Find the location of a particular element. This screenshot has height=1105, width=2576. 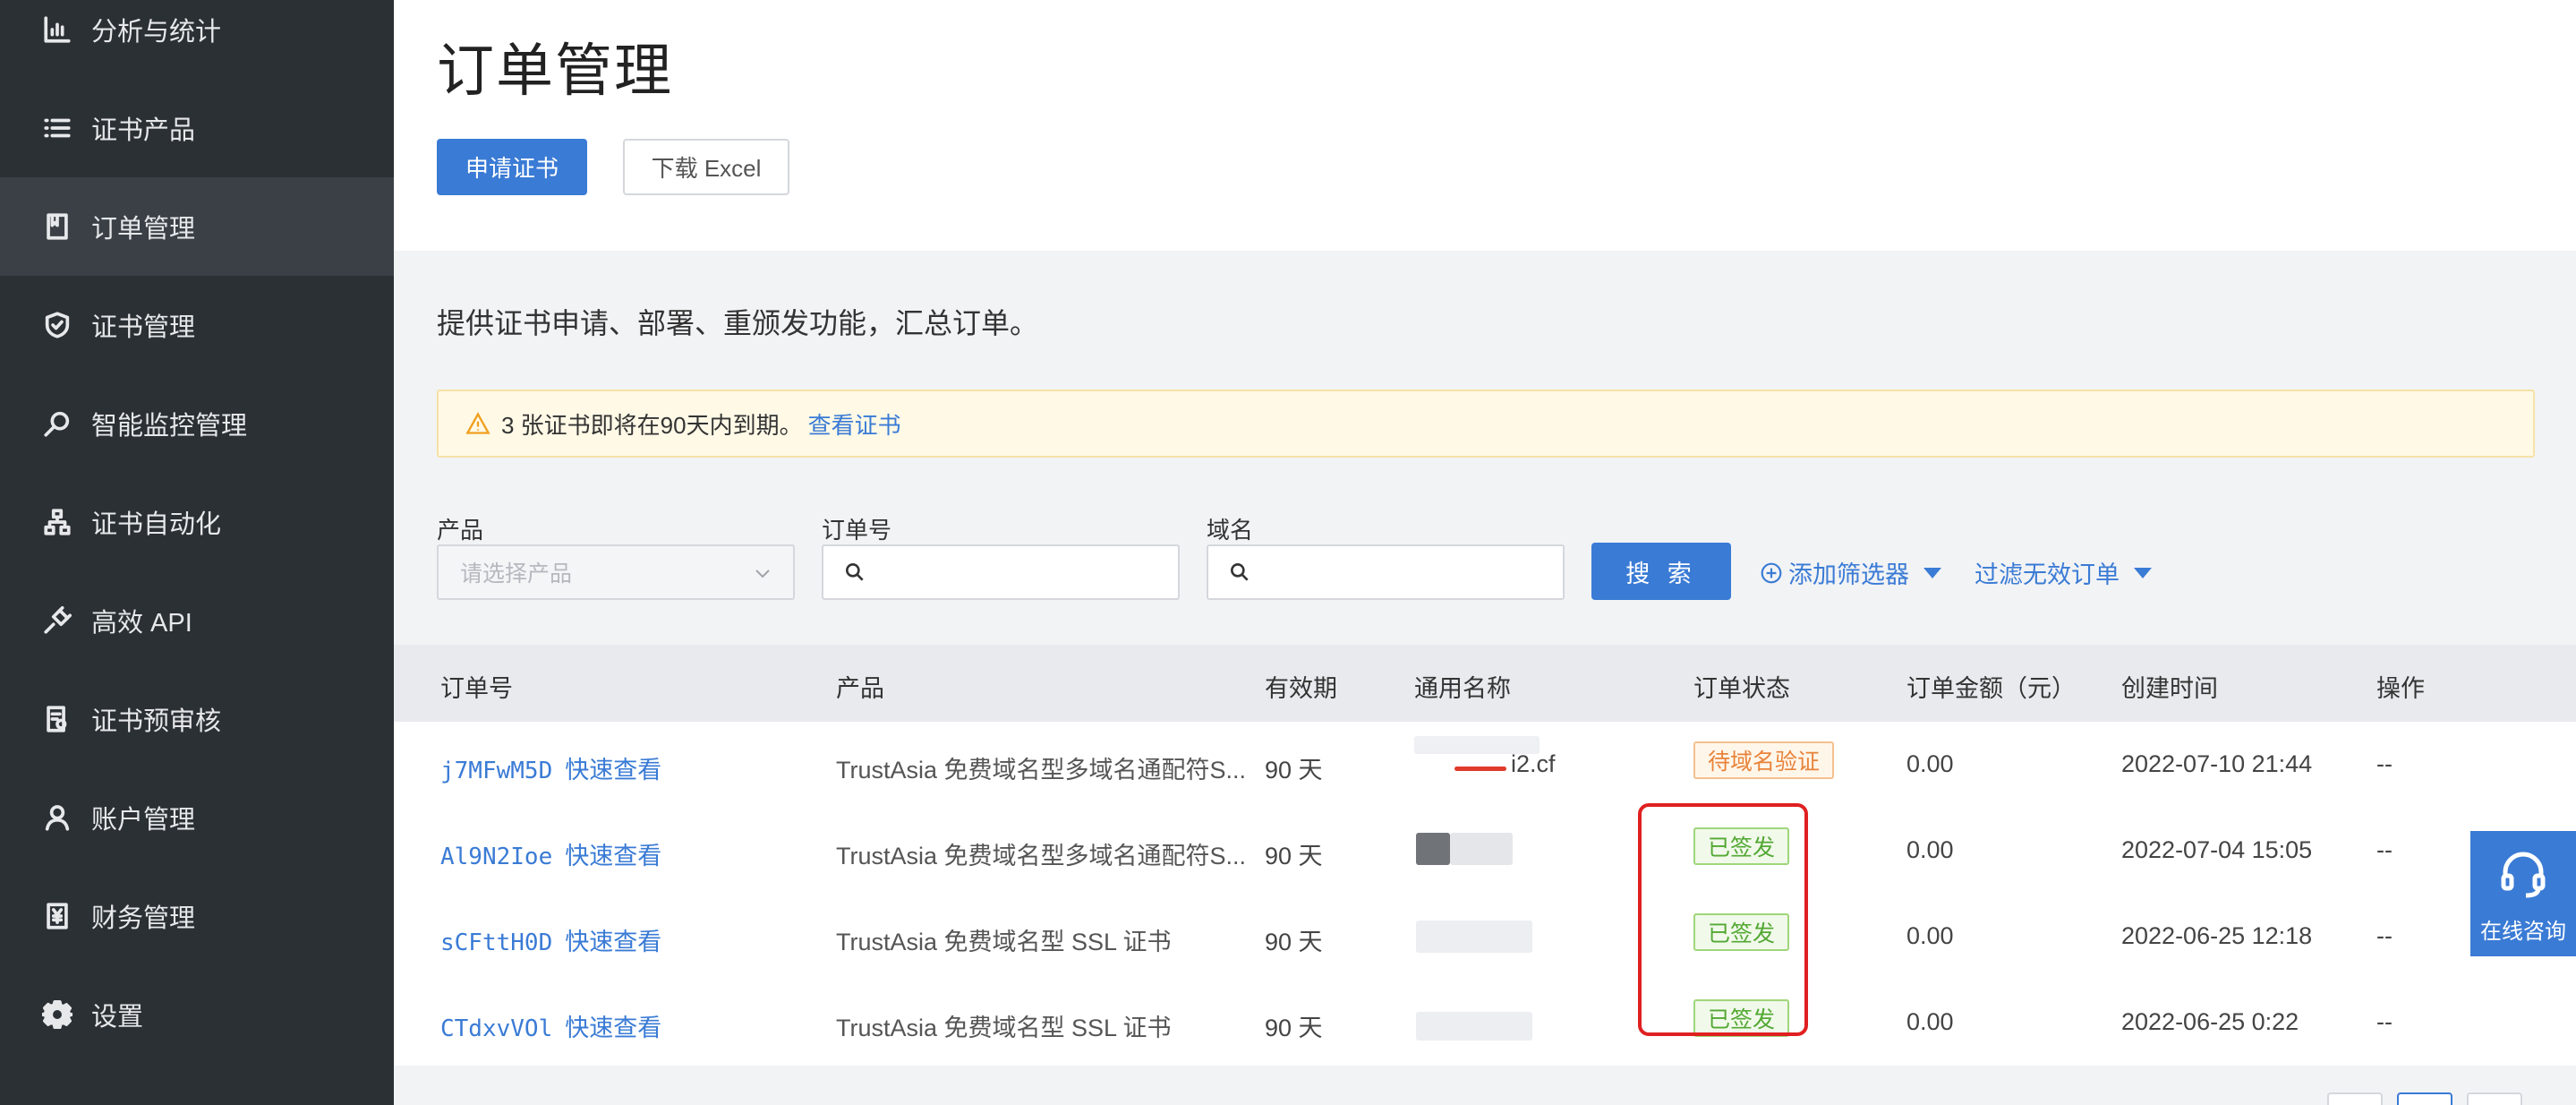

online-consult-label: 在线咨询 is located at coordinates (2523, 932).